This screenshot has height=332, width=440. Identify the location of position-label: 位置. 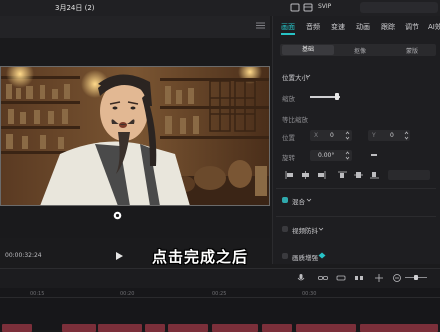
(288, 138).